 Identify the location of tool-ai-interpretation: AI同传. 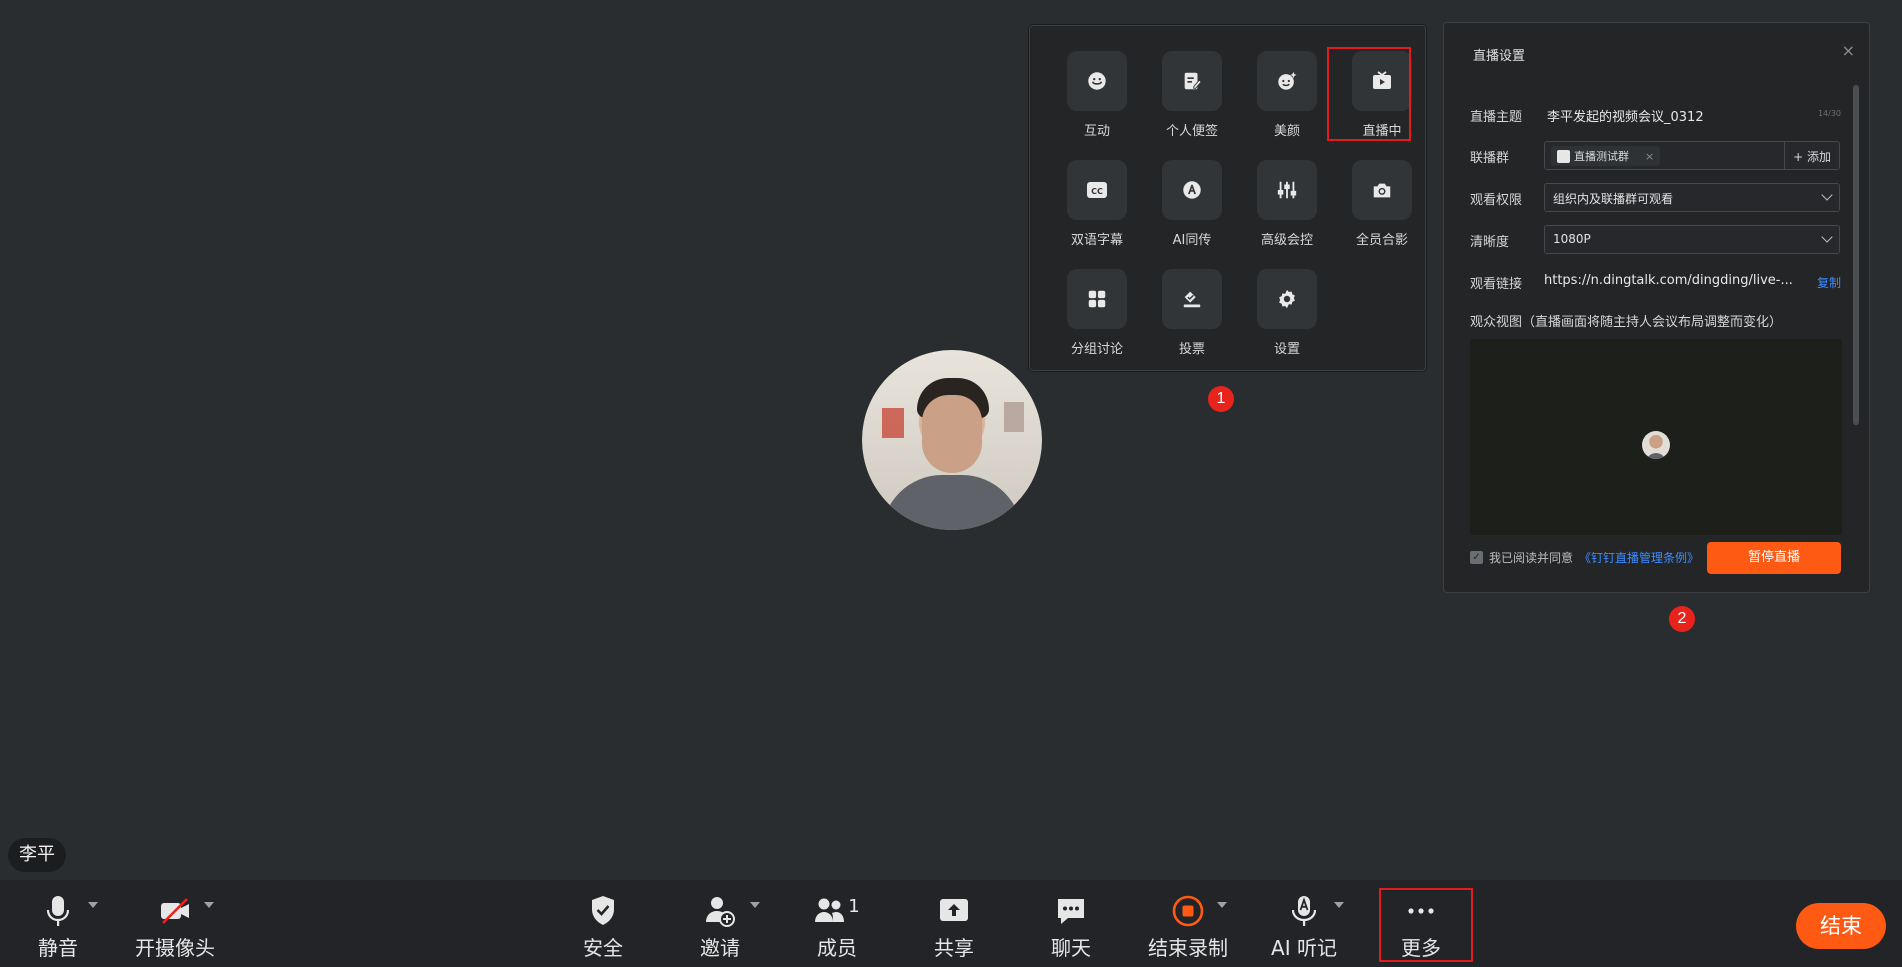
(1192, 206).